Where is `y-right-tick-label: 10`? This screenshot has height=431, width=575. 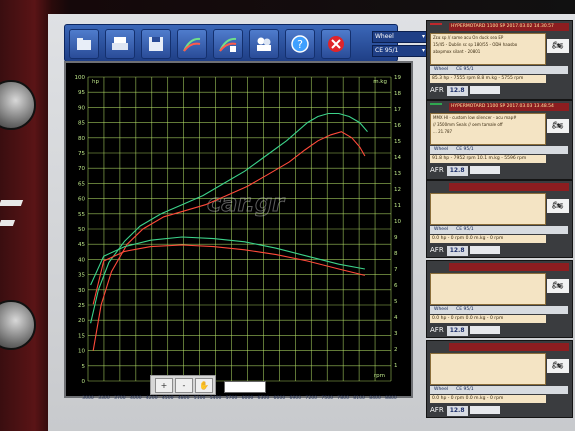
y-right-tick-label: 10 is located at coordinates (397, 222).